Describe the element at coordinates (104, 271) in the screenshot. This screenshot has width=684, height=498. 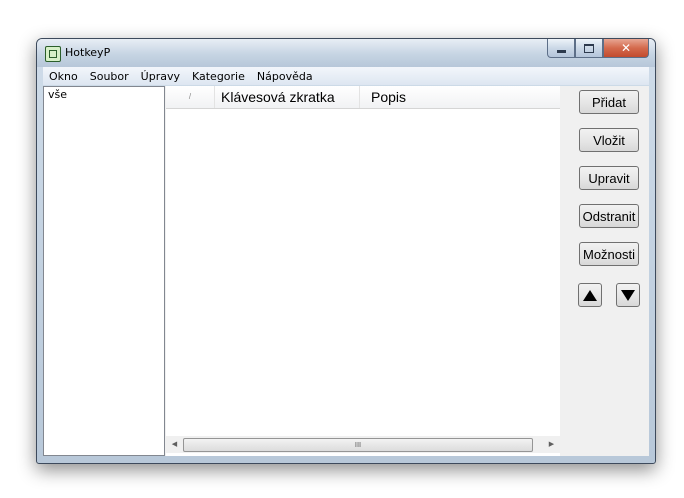
I see `category-list: vše` at that location.